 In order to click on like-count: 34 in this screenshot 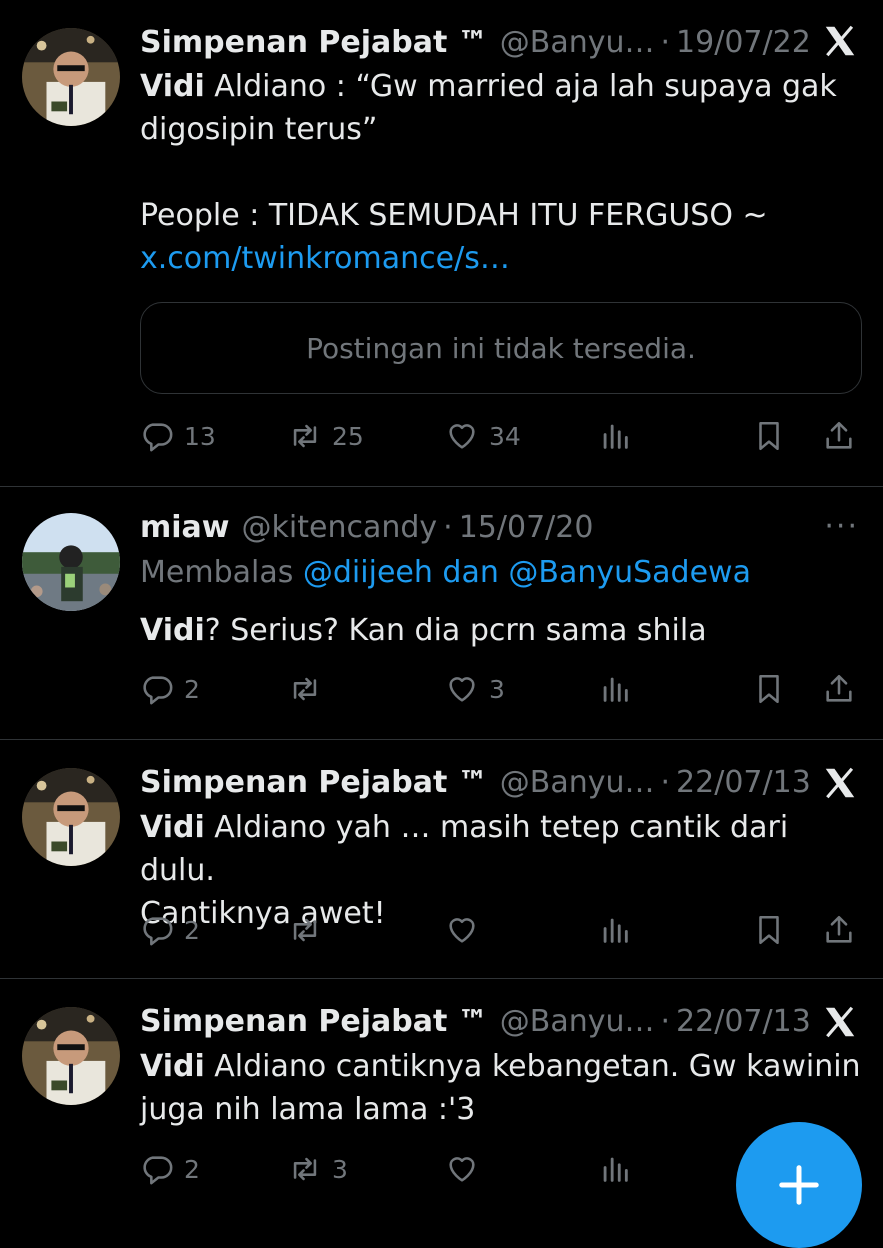, I will do `click(505, 436)`.